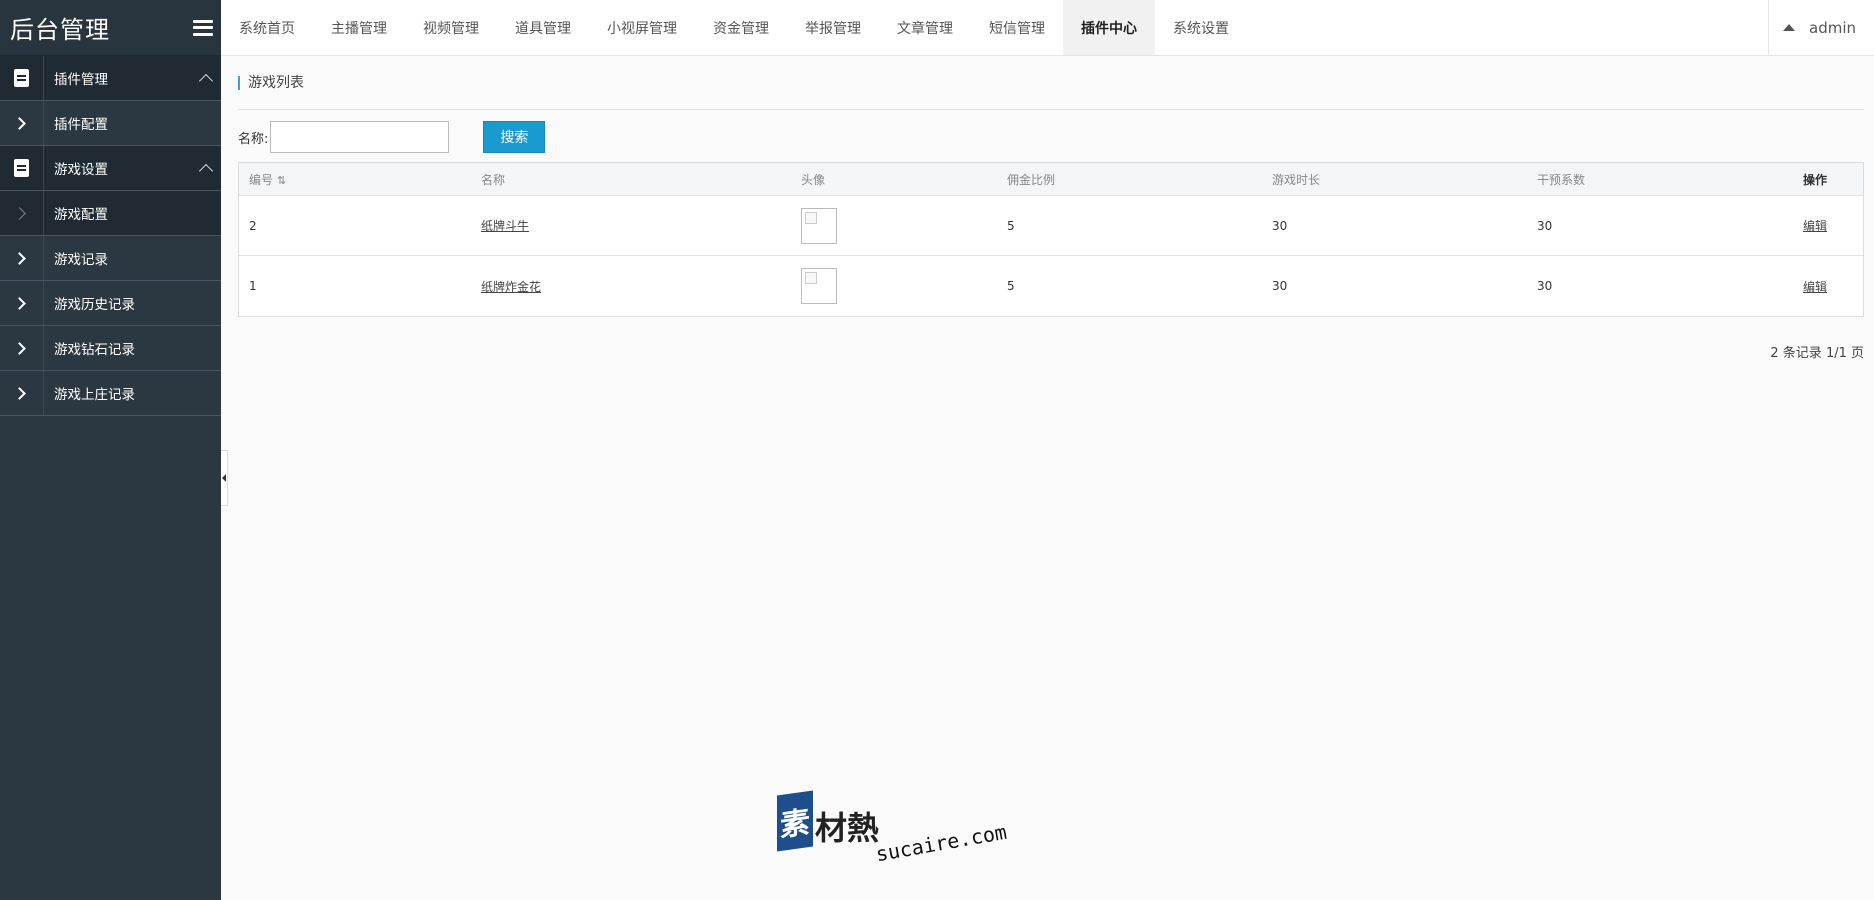 The height and width of the screenshot is (900, 1874). Describe the element at coordinates (1017, 27) in the screenshot. I see `top-tab: 短信管理` at that location.